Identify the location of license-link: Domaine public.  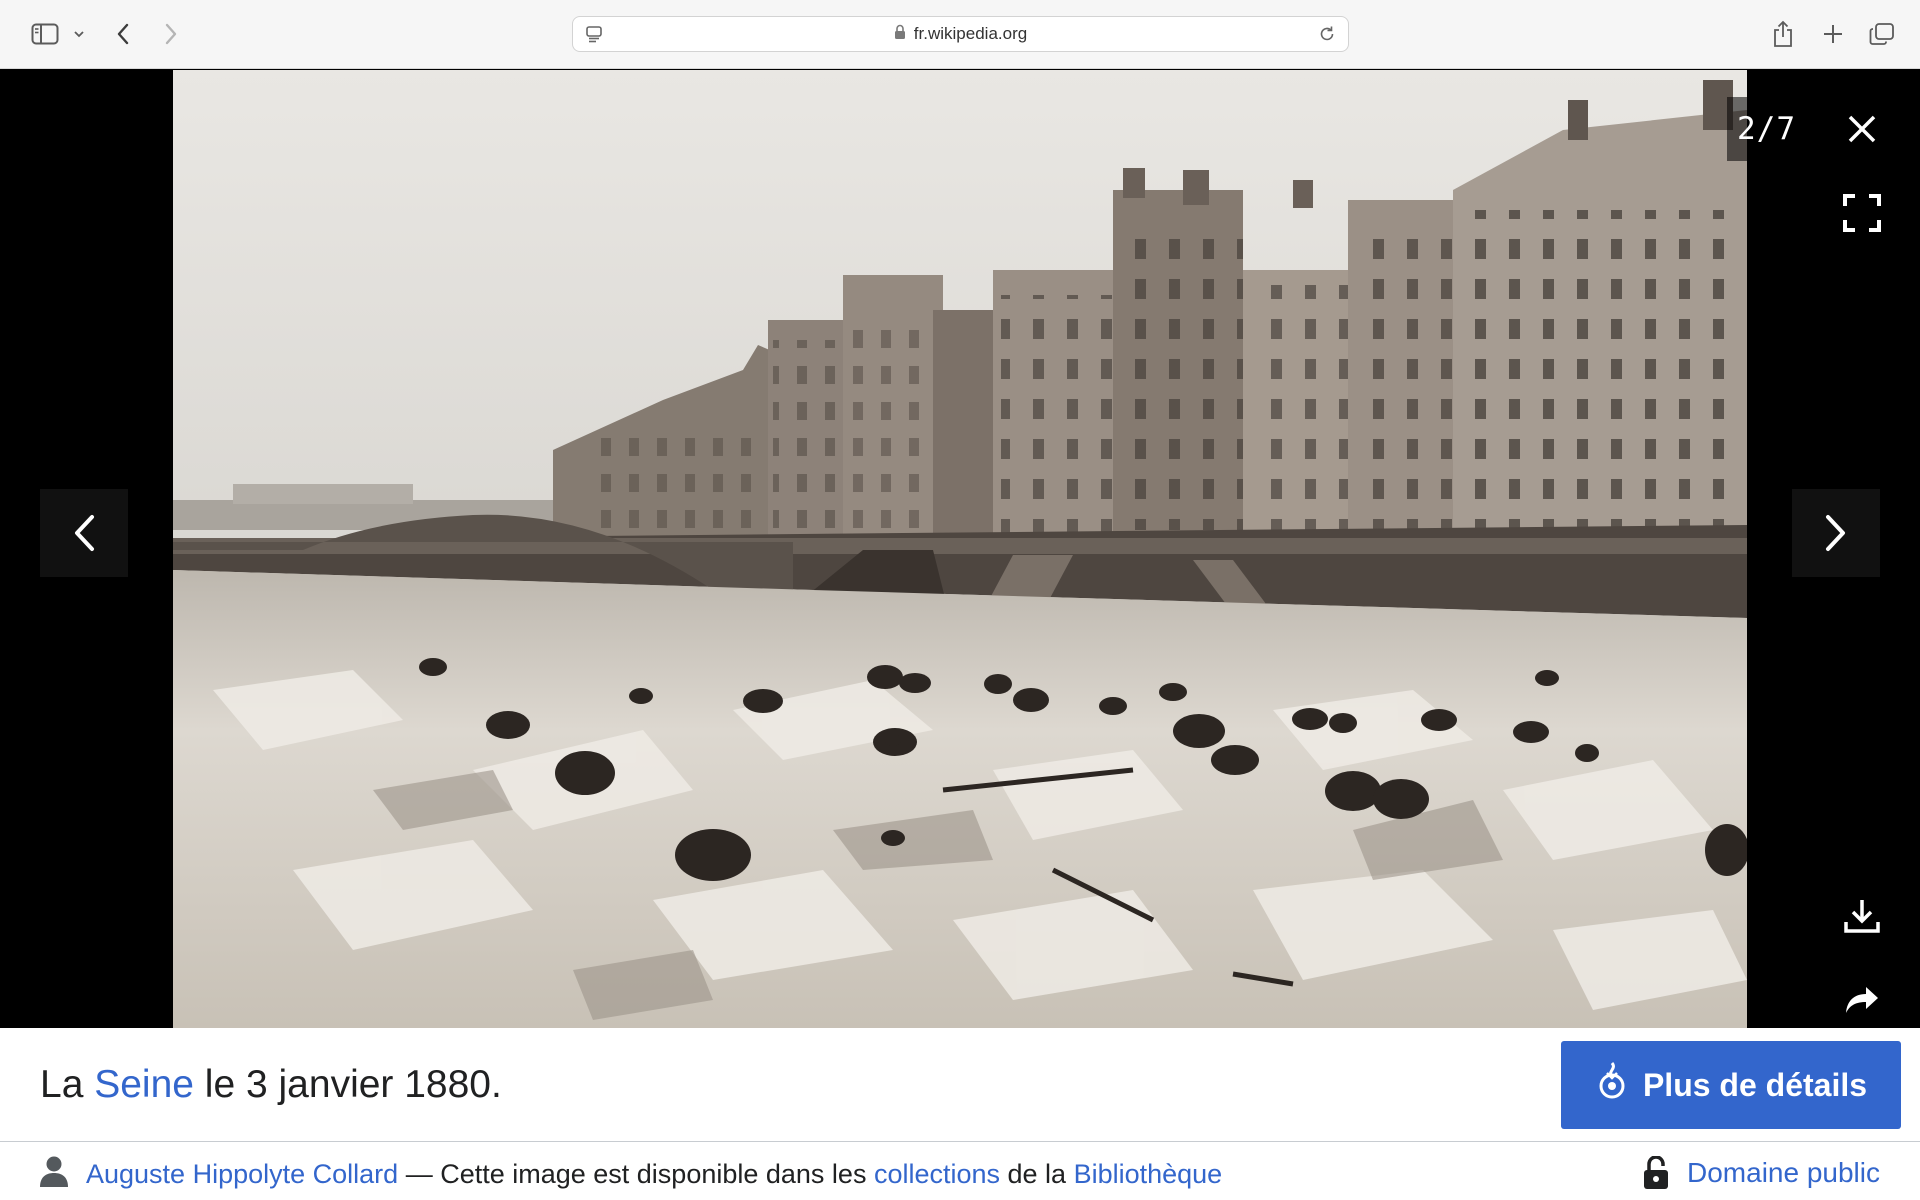
(1761, 1173).